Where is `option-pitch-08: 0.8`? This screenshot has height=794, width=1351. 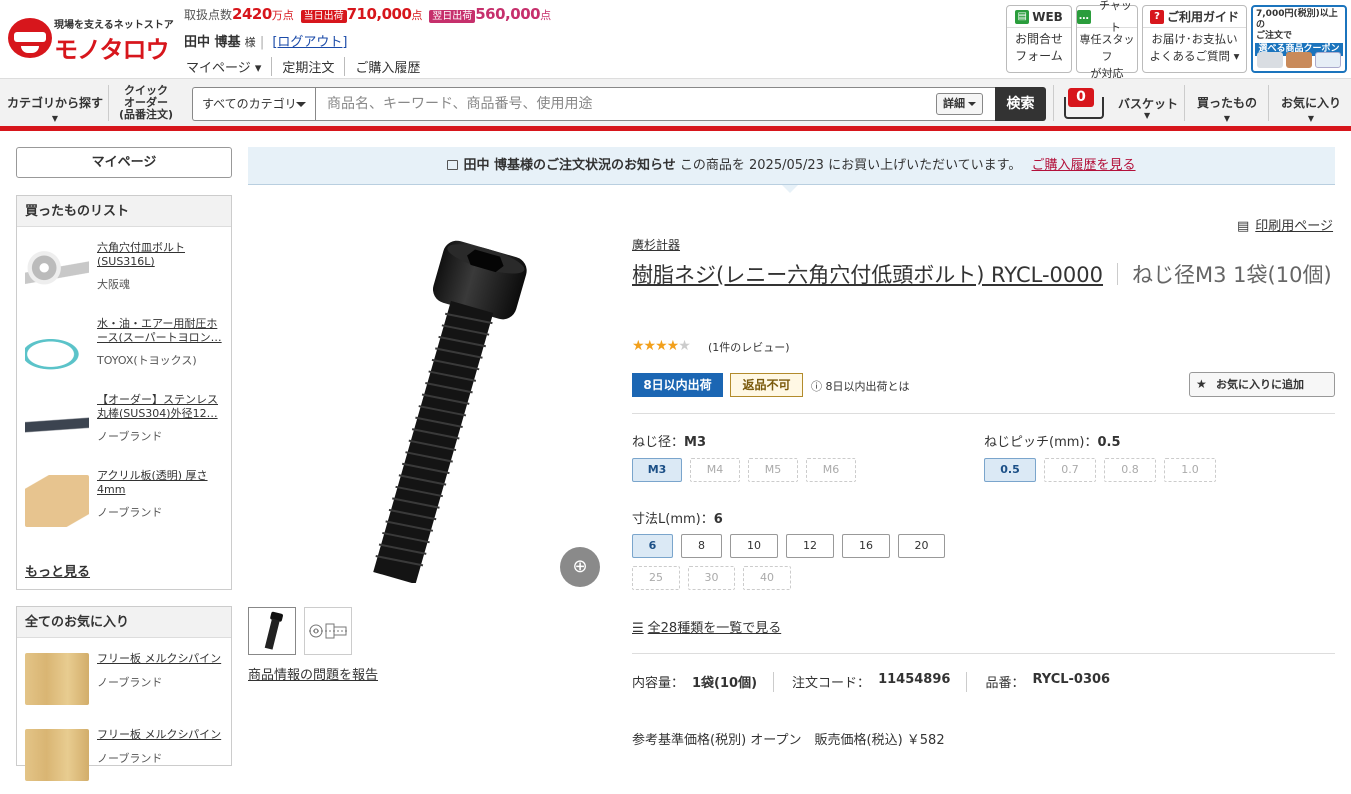 option-pitch-08: 0.8 is located at coordinates (1130, 470).